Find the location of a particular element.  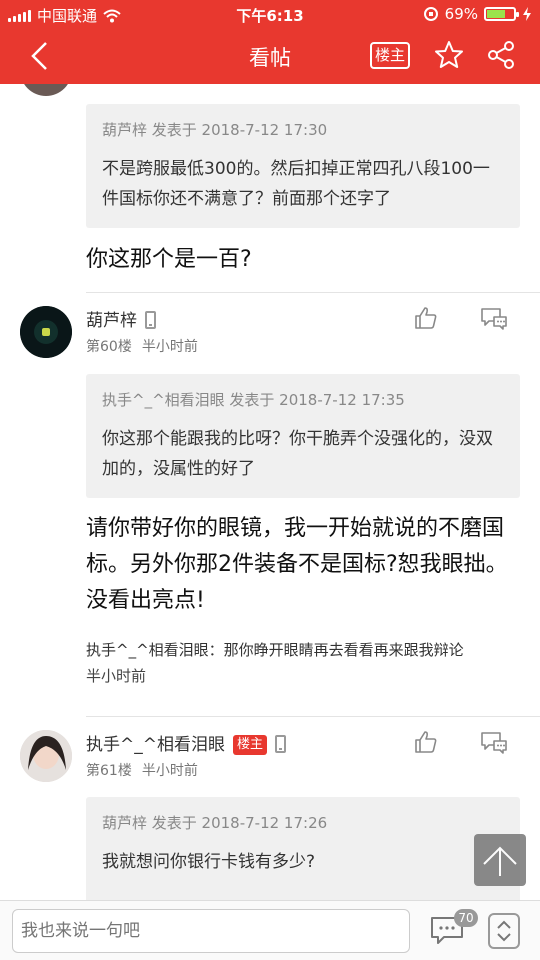

scroll-to-top-button is located at coordinates (500, 860).